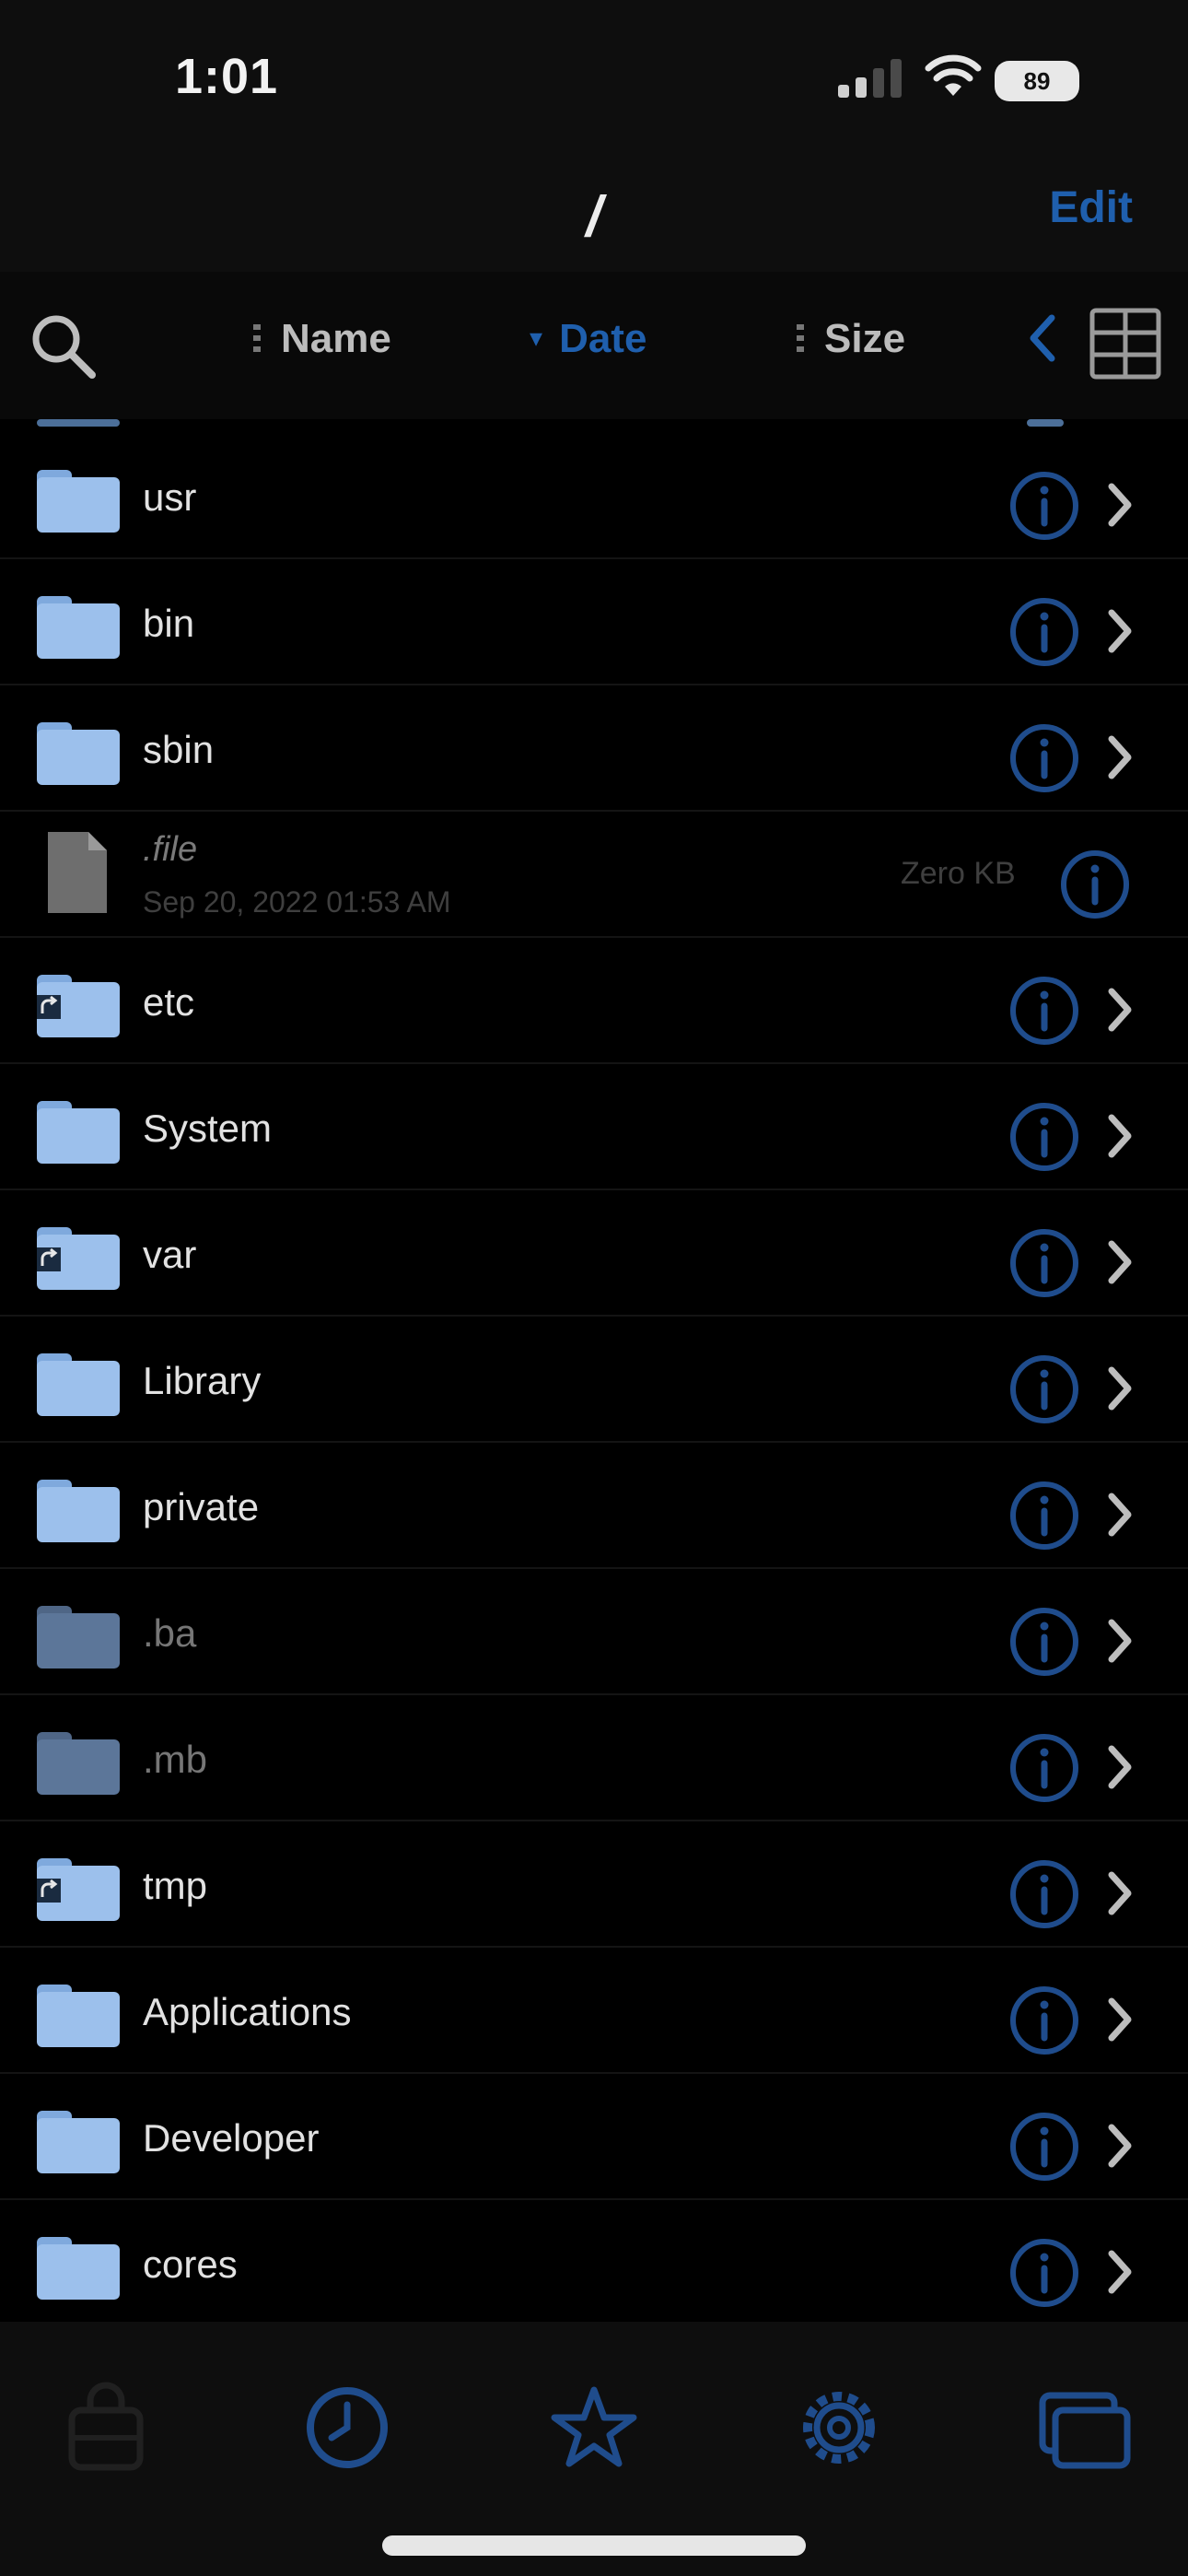  Describe the element at coordinates (603, 338) in the screenshot. I see `sort-date-label: Date` at that location.